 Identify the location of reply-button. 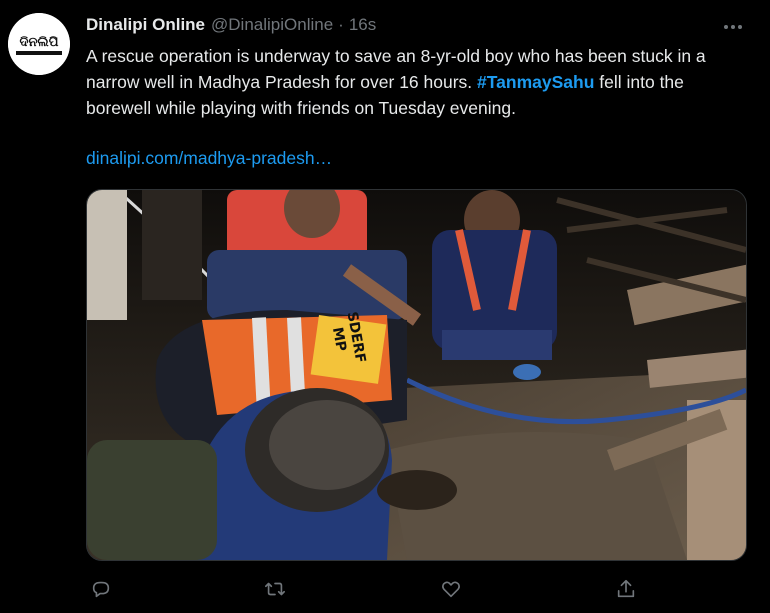
(101, 589).